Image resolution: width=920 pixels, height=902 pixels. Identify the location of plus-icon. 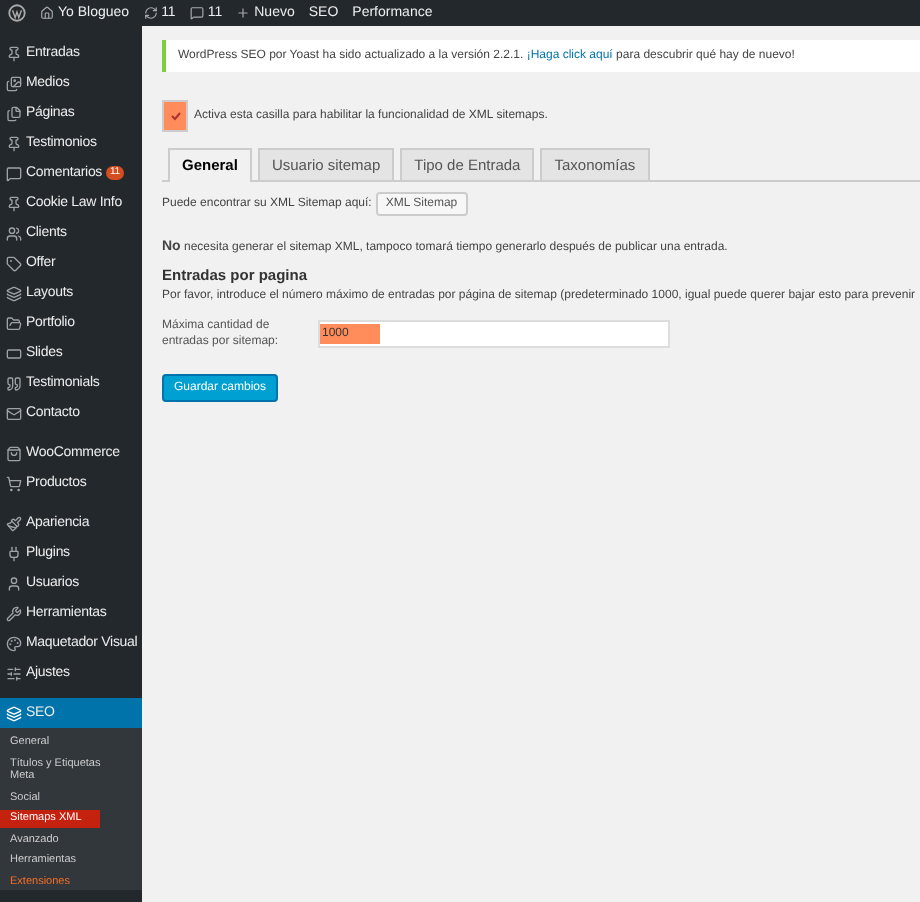
(243, 13).